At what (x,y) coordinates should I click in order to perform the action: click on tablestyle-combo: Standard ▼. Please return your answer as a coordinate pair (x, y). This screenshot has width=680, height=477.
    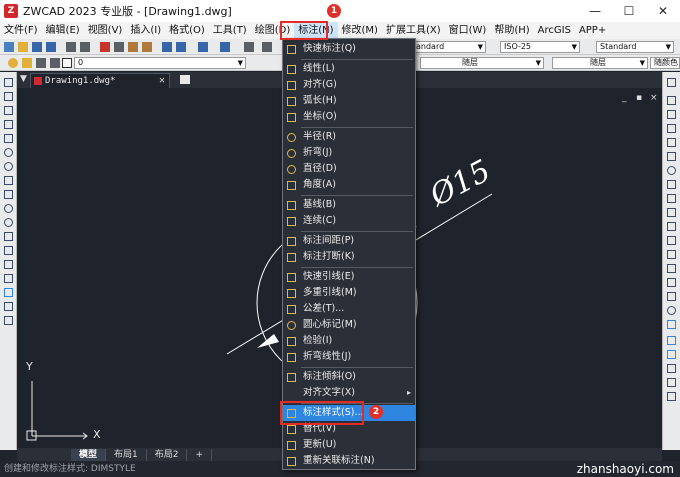
    Looking at the image, I should click on (635, 47).